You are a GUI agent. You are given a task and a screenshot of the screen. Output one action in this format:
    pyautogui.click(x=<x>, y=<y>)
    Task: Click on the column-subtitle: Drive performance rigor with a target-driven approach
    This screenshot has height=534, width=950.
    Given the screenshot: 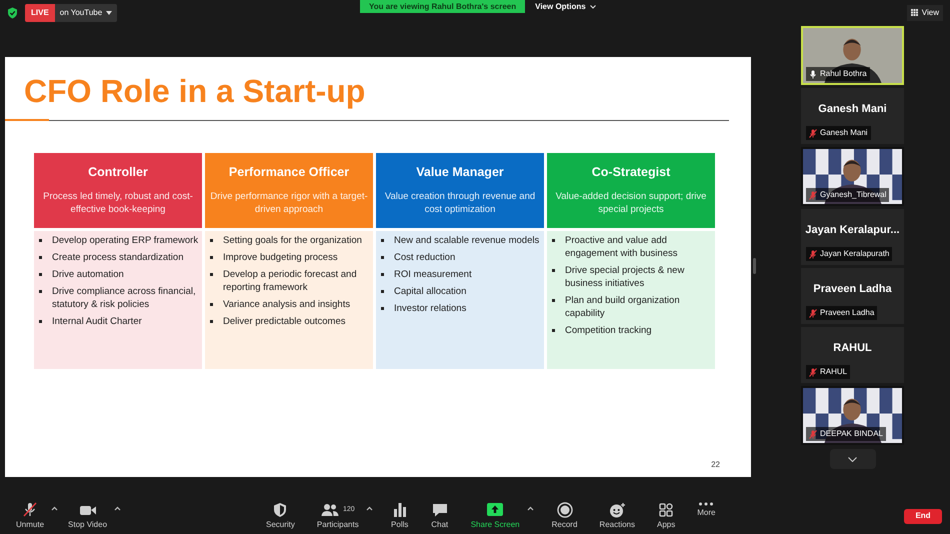 What is the action you would take?
    pyautogui.click(x=289, y=203)
    